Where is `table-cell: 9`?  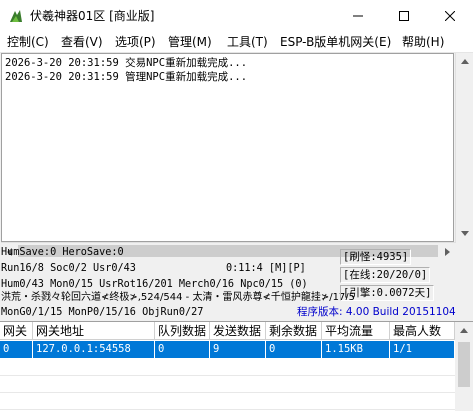
table-cell: 9 is located at coordinates (238, 349).